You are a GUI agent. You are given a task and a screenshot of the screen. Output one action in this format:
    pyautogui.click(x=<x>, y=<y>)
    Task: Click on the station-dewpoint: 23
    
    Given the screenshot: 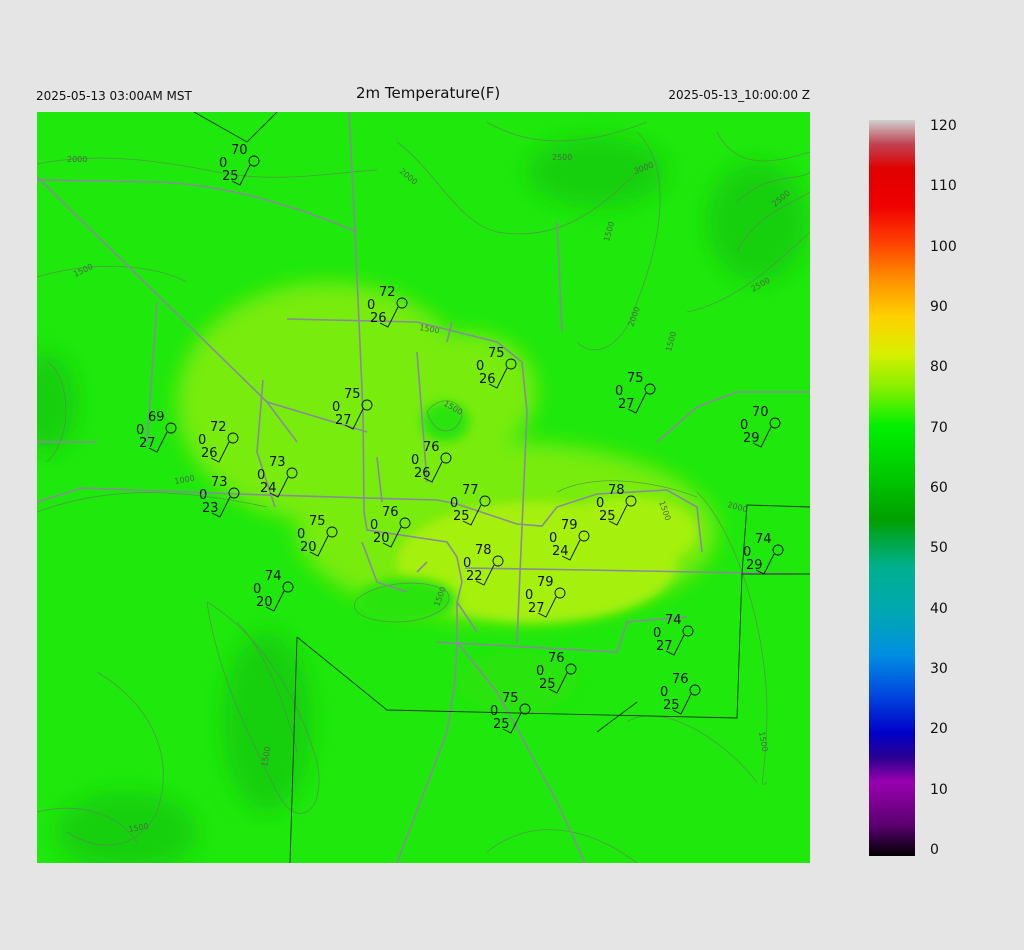 What is the action you would take?
    pyautogui.click(x=210, y=508)
    